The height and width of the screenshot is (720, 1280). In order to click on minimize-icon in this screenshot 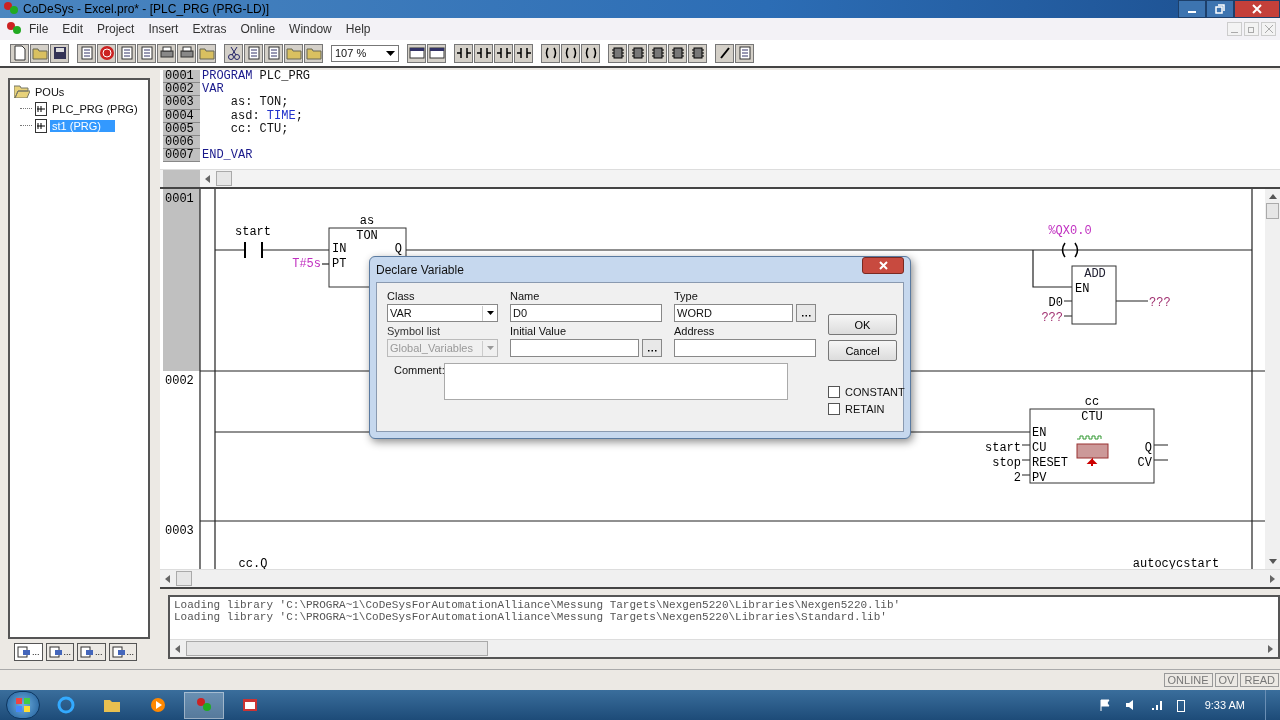, I will do `click(1234, 32)`.